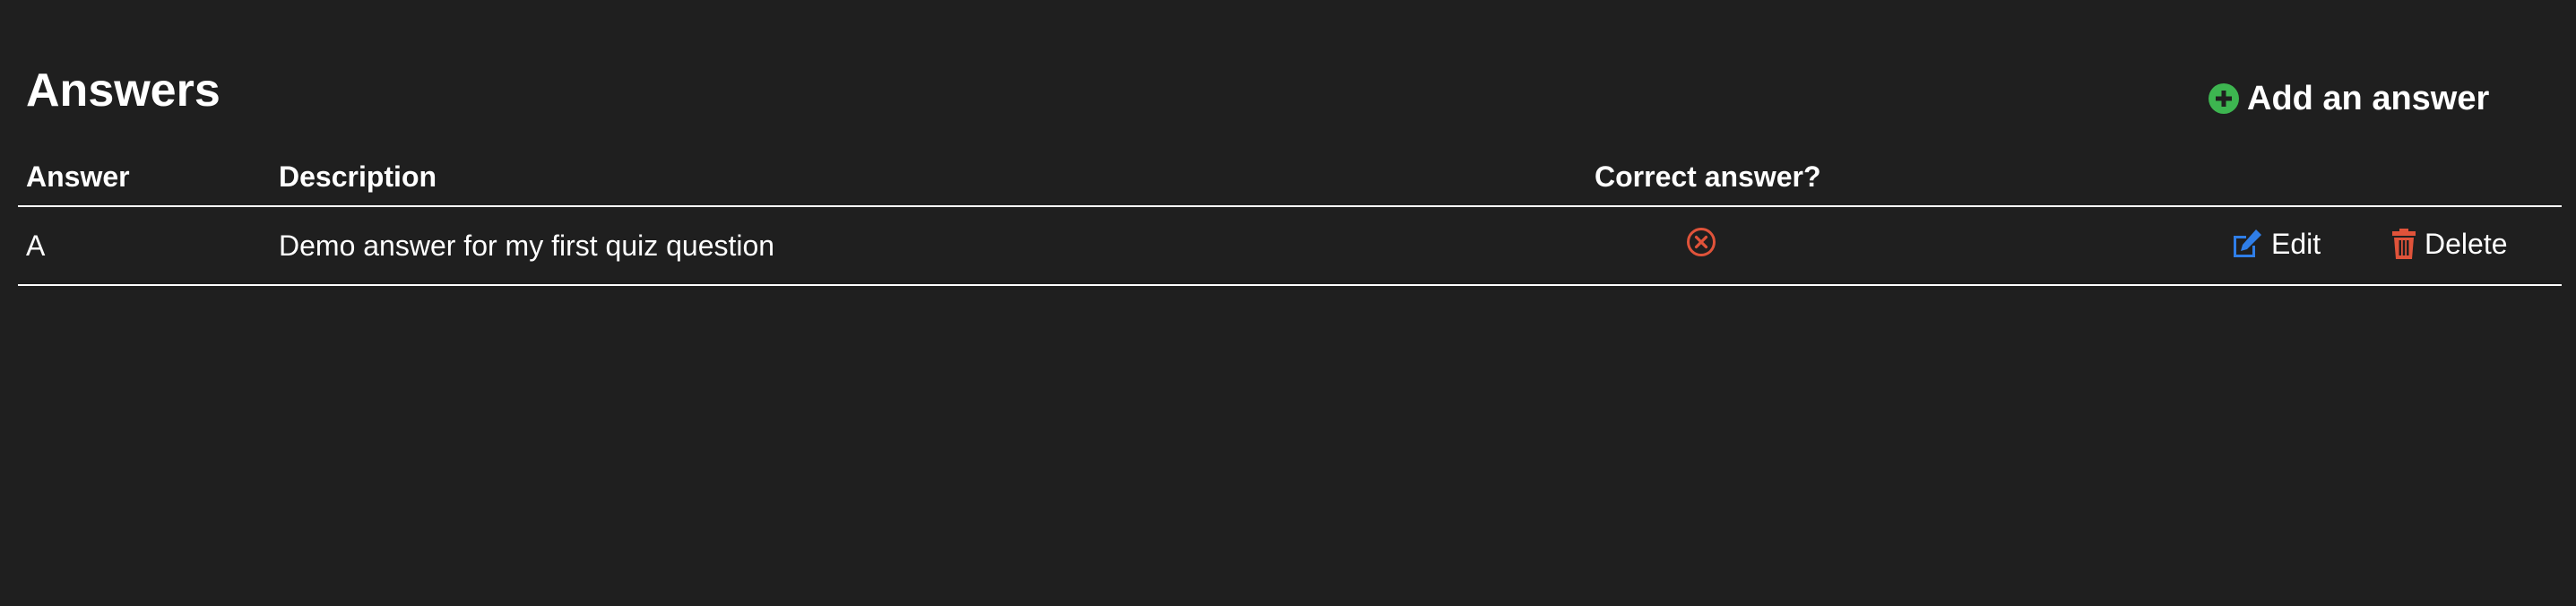 The height and width of the screenshot is (606, 2576). Describe the element at coordinates (1708, 176) in the screenshot. I see `header-correct-answer: Correct answer?` at that location.